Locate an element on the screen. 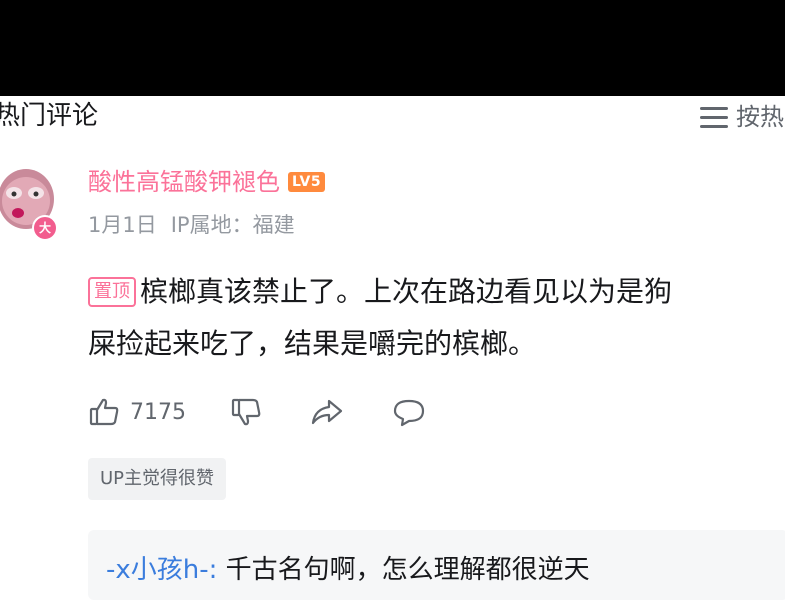 The height and width of the screenshot is (600, 785). dislike-button is located at coordinates (246, 412).